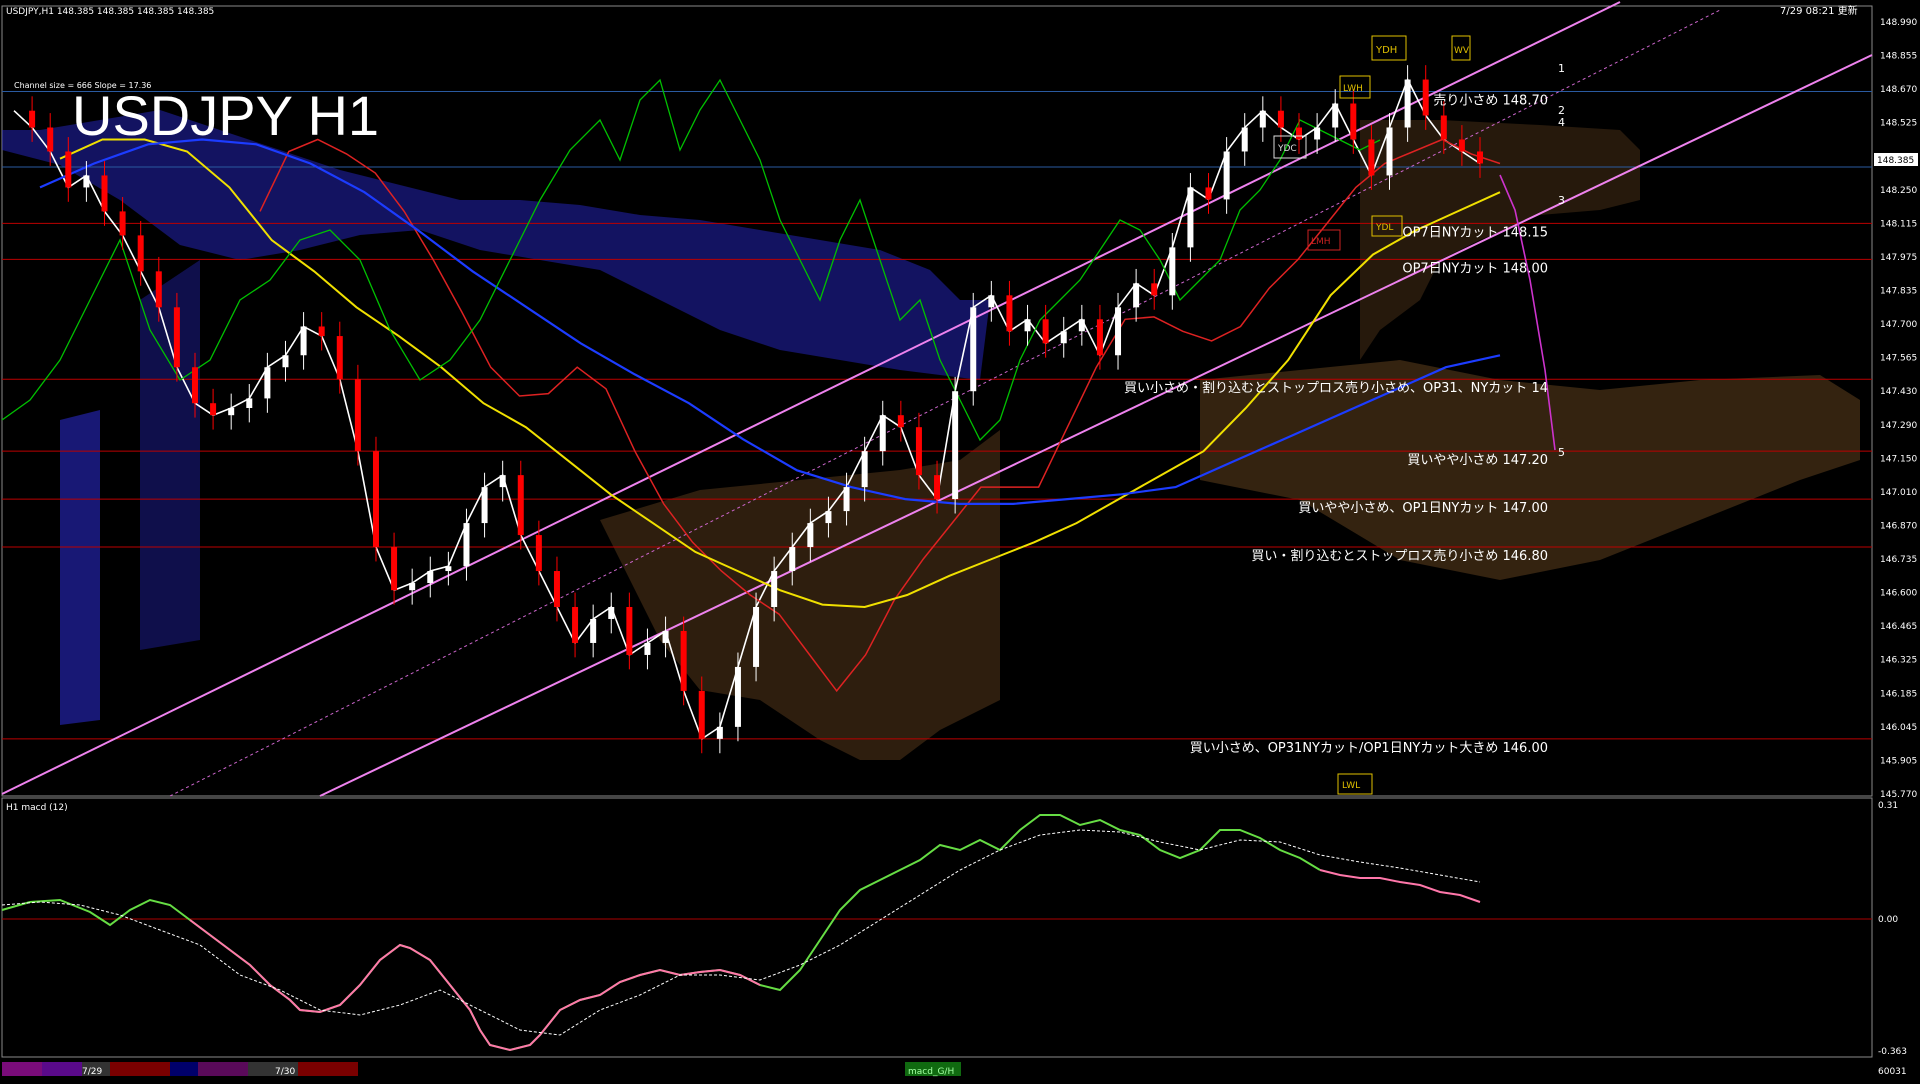 This screenshot has width=1920, height=1084. I want to click on price-tick-label: 147.975, so click(1898, 258).